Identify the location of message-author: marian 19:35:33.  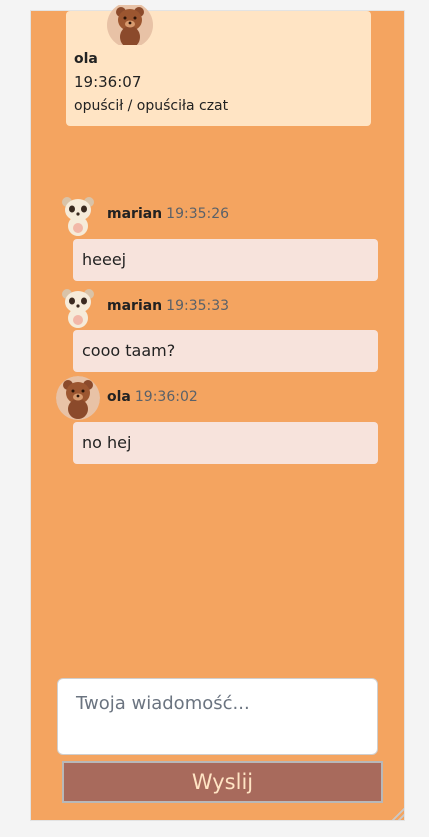
(168, 306).